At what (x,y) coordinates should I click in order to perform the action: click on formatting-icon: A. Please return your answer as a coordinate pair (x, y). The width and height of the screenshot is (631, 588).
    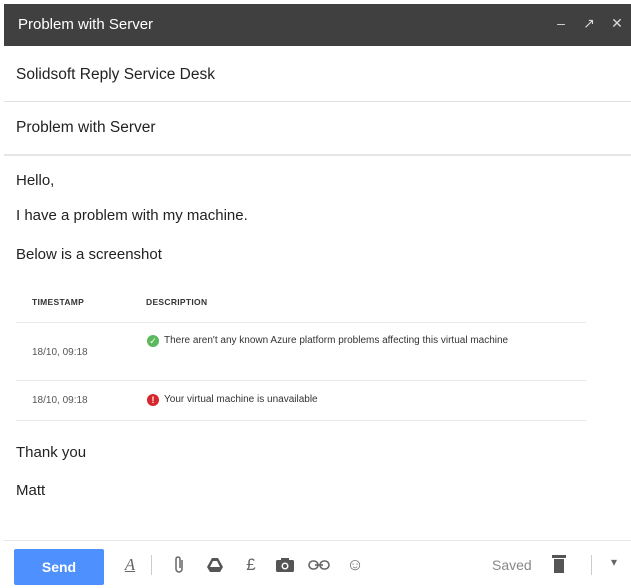
    Looking at the image, I should click on (130, 565).